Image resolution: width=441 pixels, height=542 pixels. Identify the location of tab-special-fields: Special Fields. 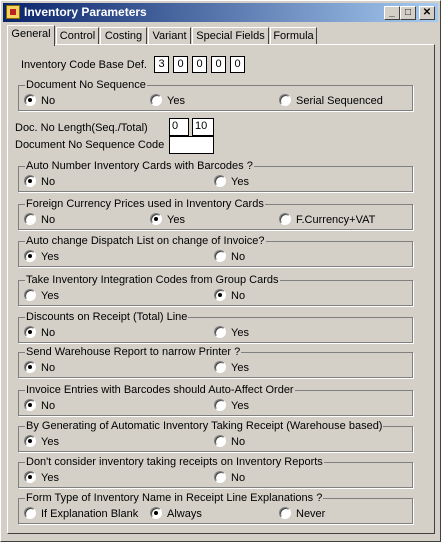
(230, 36).